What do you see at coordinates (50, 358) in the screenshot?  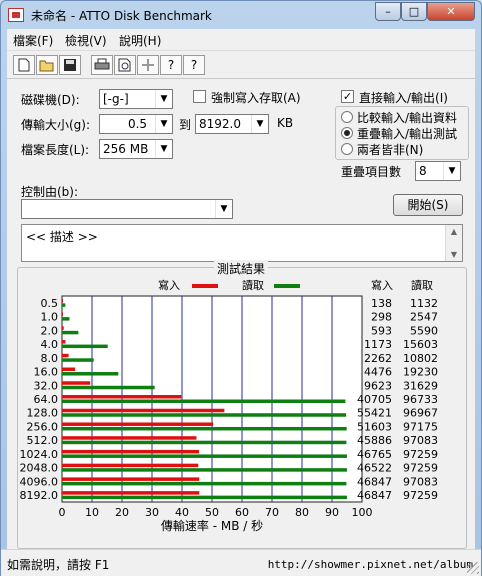 I see `y-tick-label: 8.0` at bounding box center [50, 358].